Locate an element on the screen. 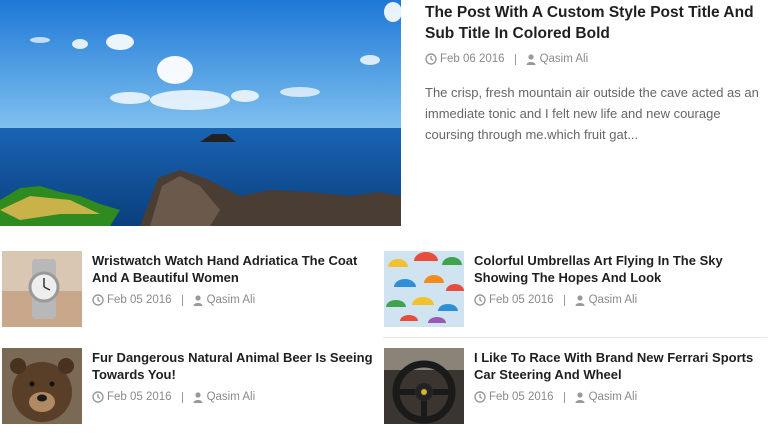 The image size is (777, 446). umbrellas-photo is located at coordinates (424, 289).